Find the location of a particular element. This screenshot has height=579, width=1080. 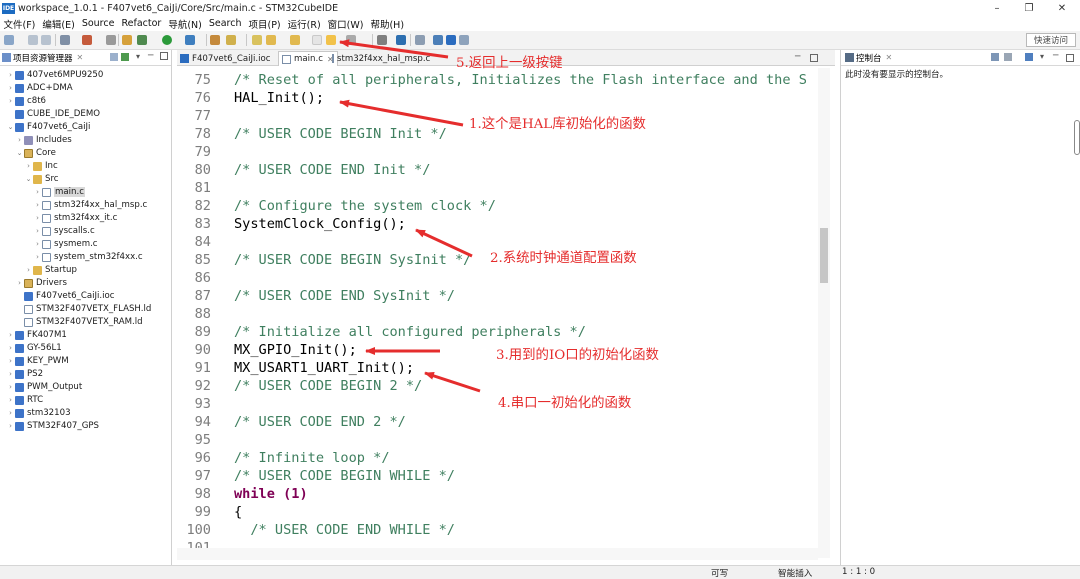

debug-icon is located at coordinates (142, 40).